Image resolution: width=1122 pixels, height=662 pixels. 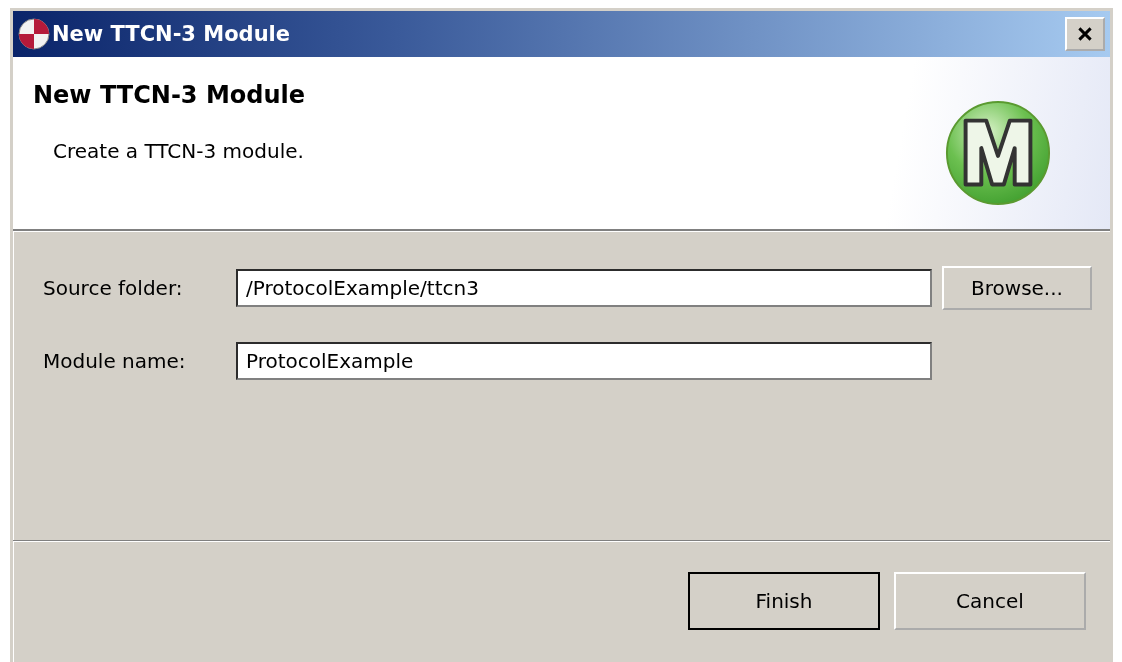 I want to click on input-field: /ProtocolExample/ttcn3, so click(x=584, y=288).